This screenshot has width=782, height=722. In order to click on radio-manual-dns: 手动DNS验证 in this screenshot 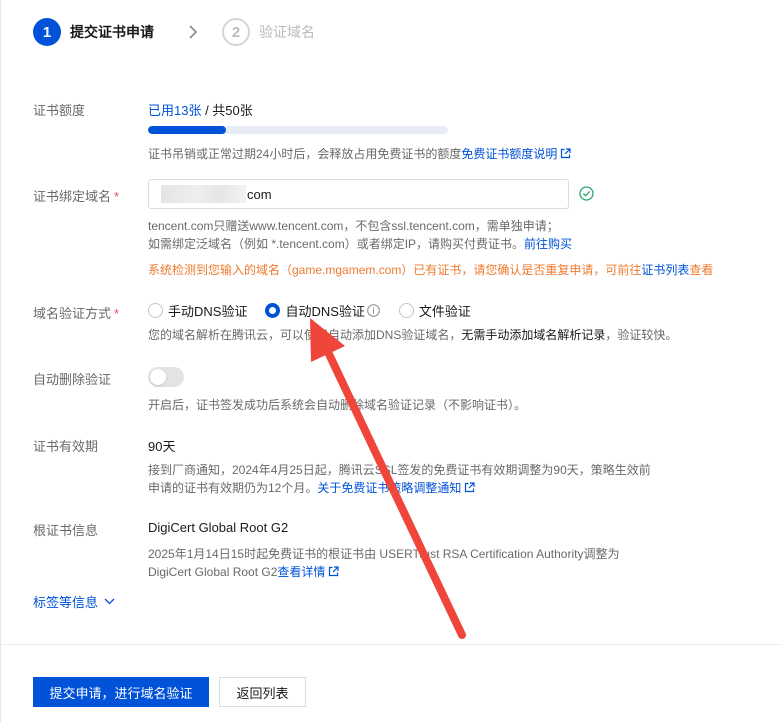, I will do `click(197, 310)`.